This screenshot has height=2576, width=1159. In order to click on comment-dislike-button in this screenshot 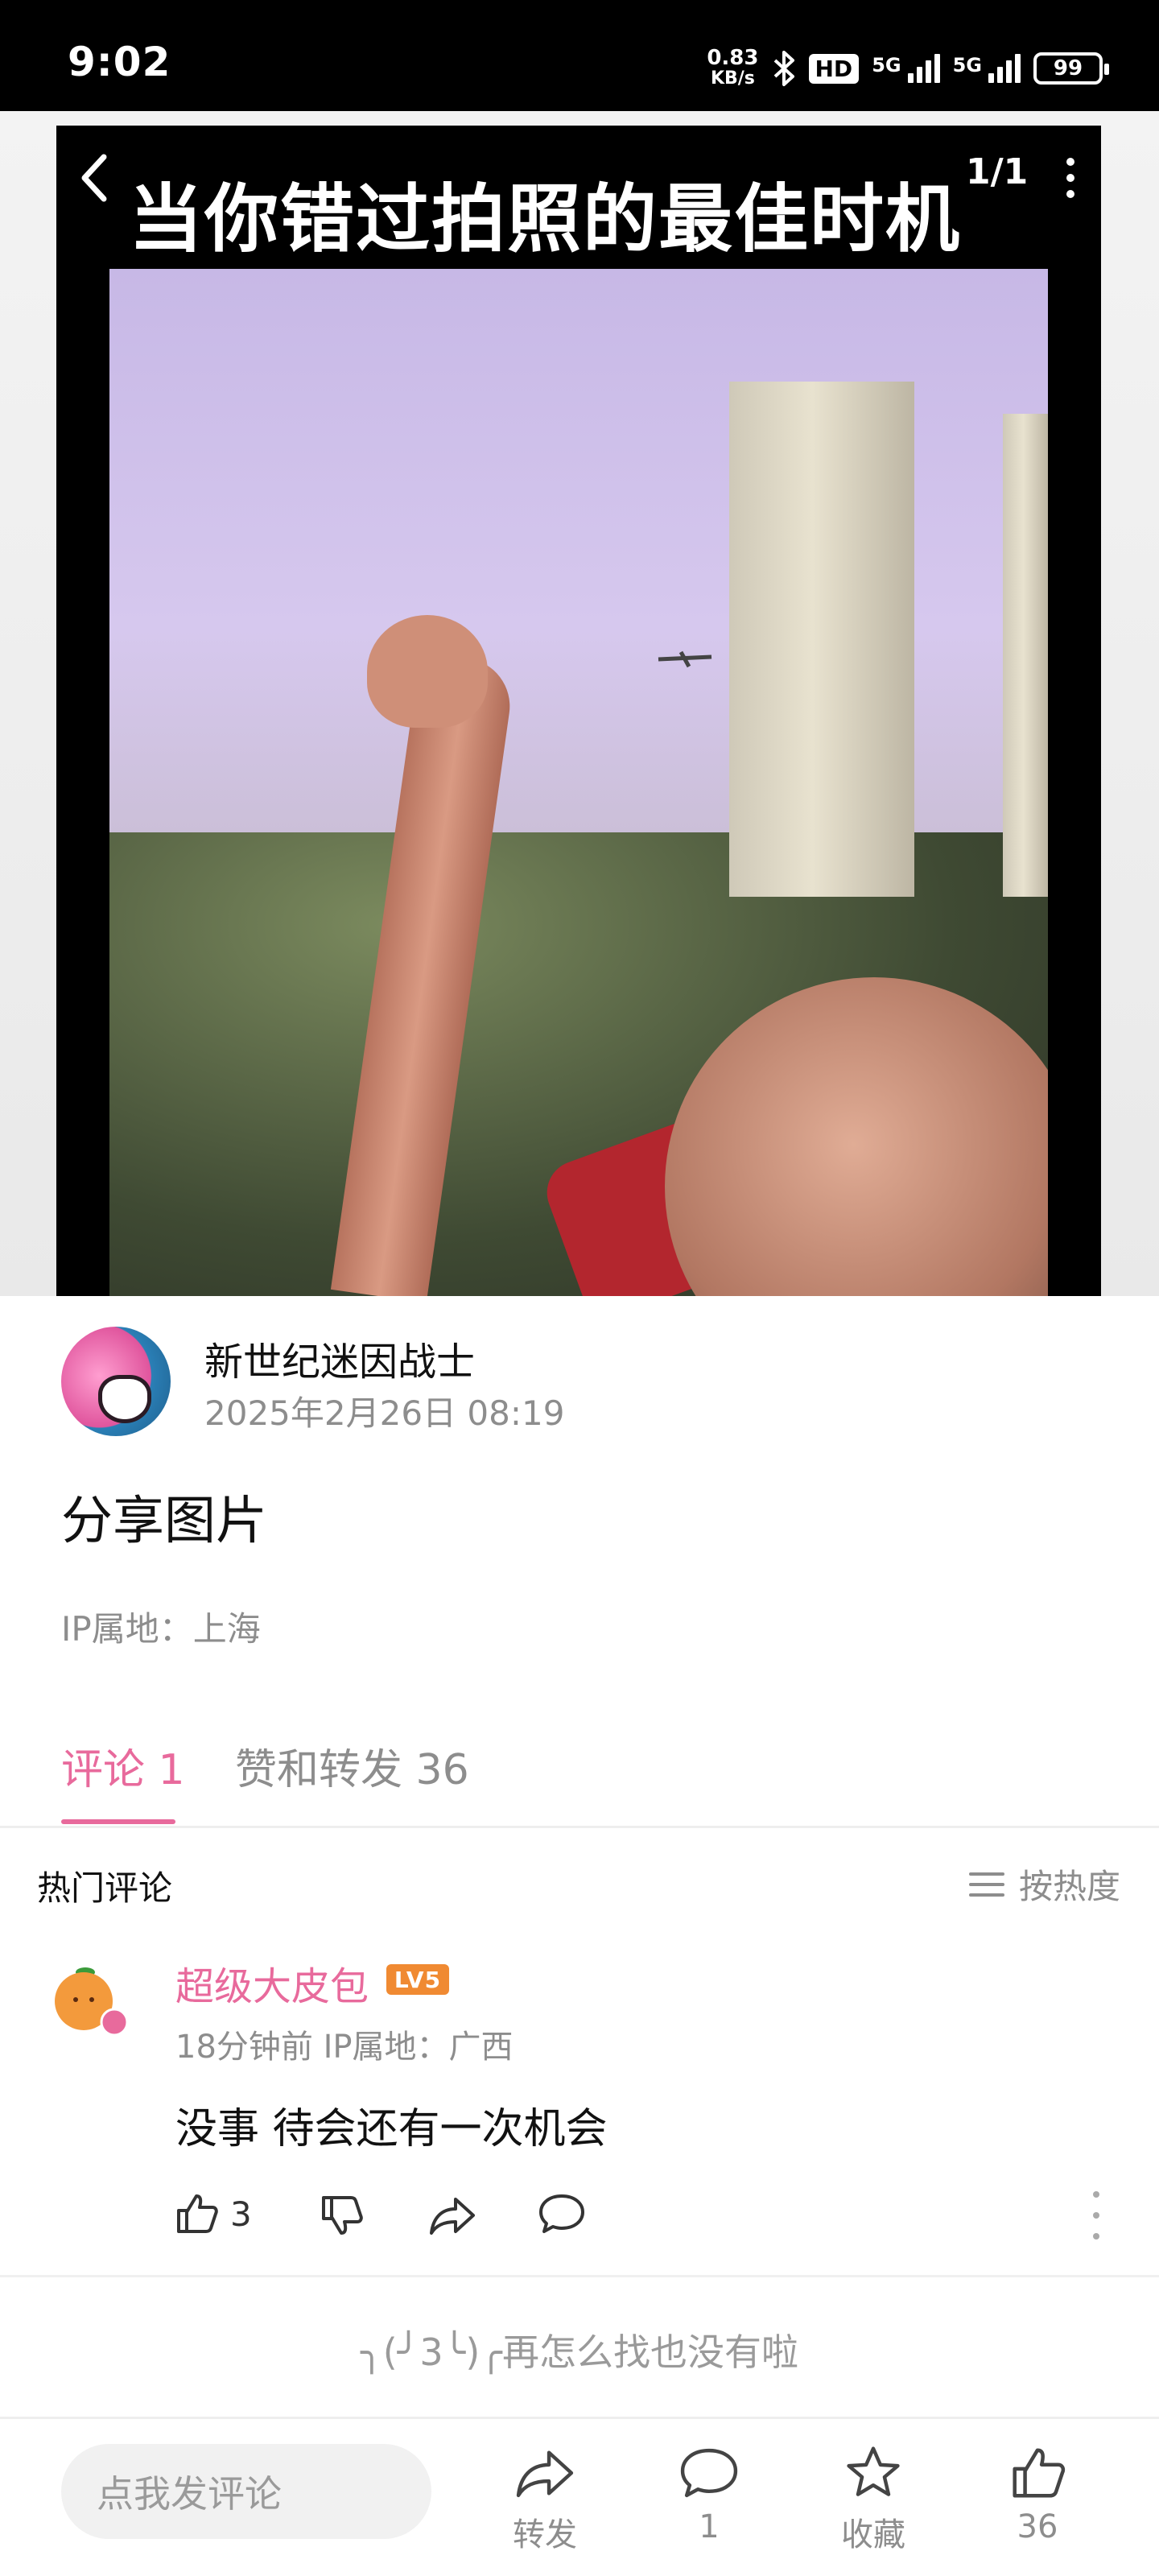, I will do `click(341, 2217)`.